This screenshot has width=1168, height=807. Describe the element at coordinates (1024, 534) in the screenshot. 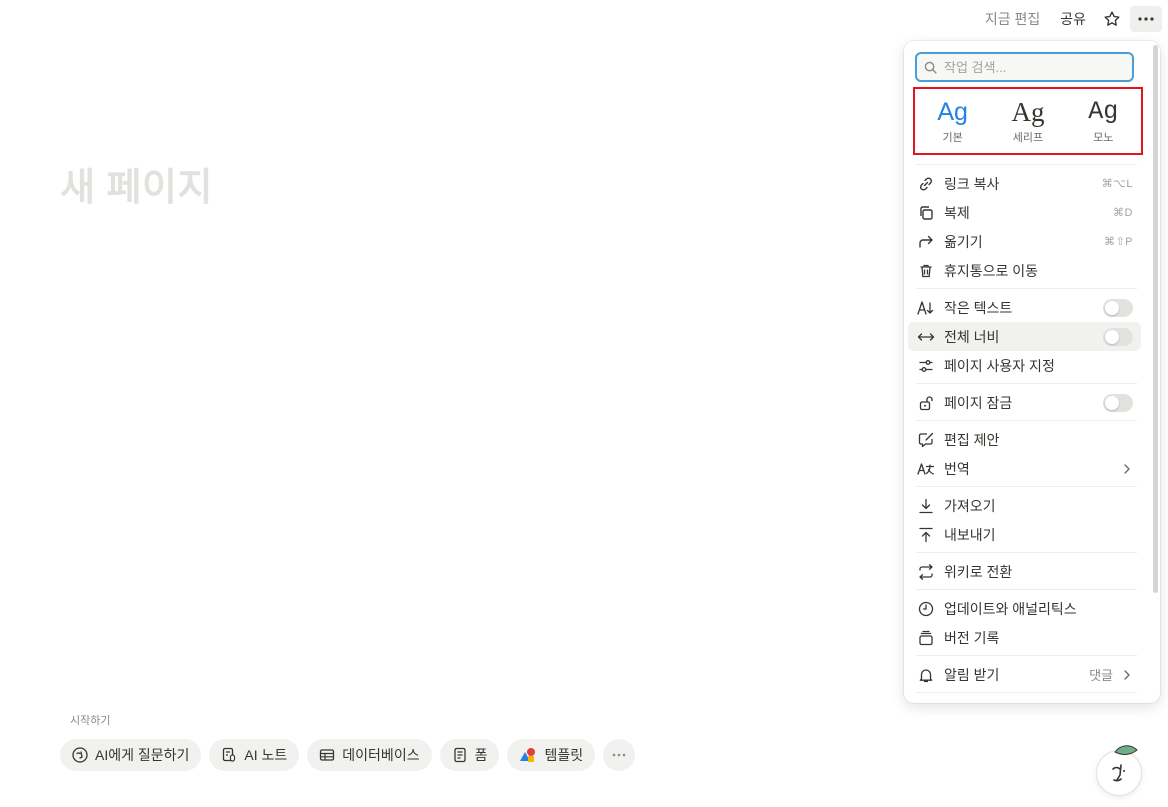

I see `menu-item-export: 내보내기` at that location.